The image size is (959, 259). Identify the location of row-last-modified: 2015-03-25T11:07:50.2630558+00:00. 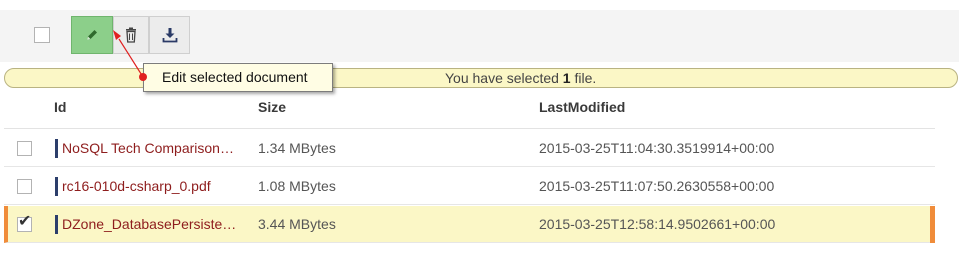
(657, 186).